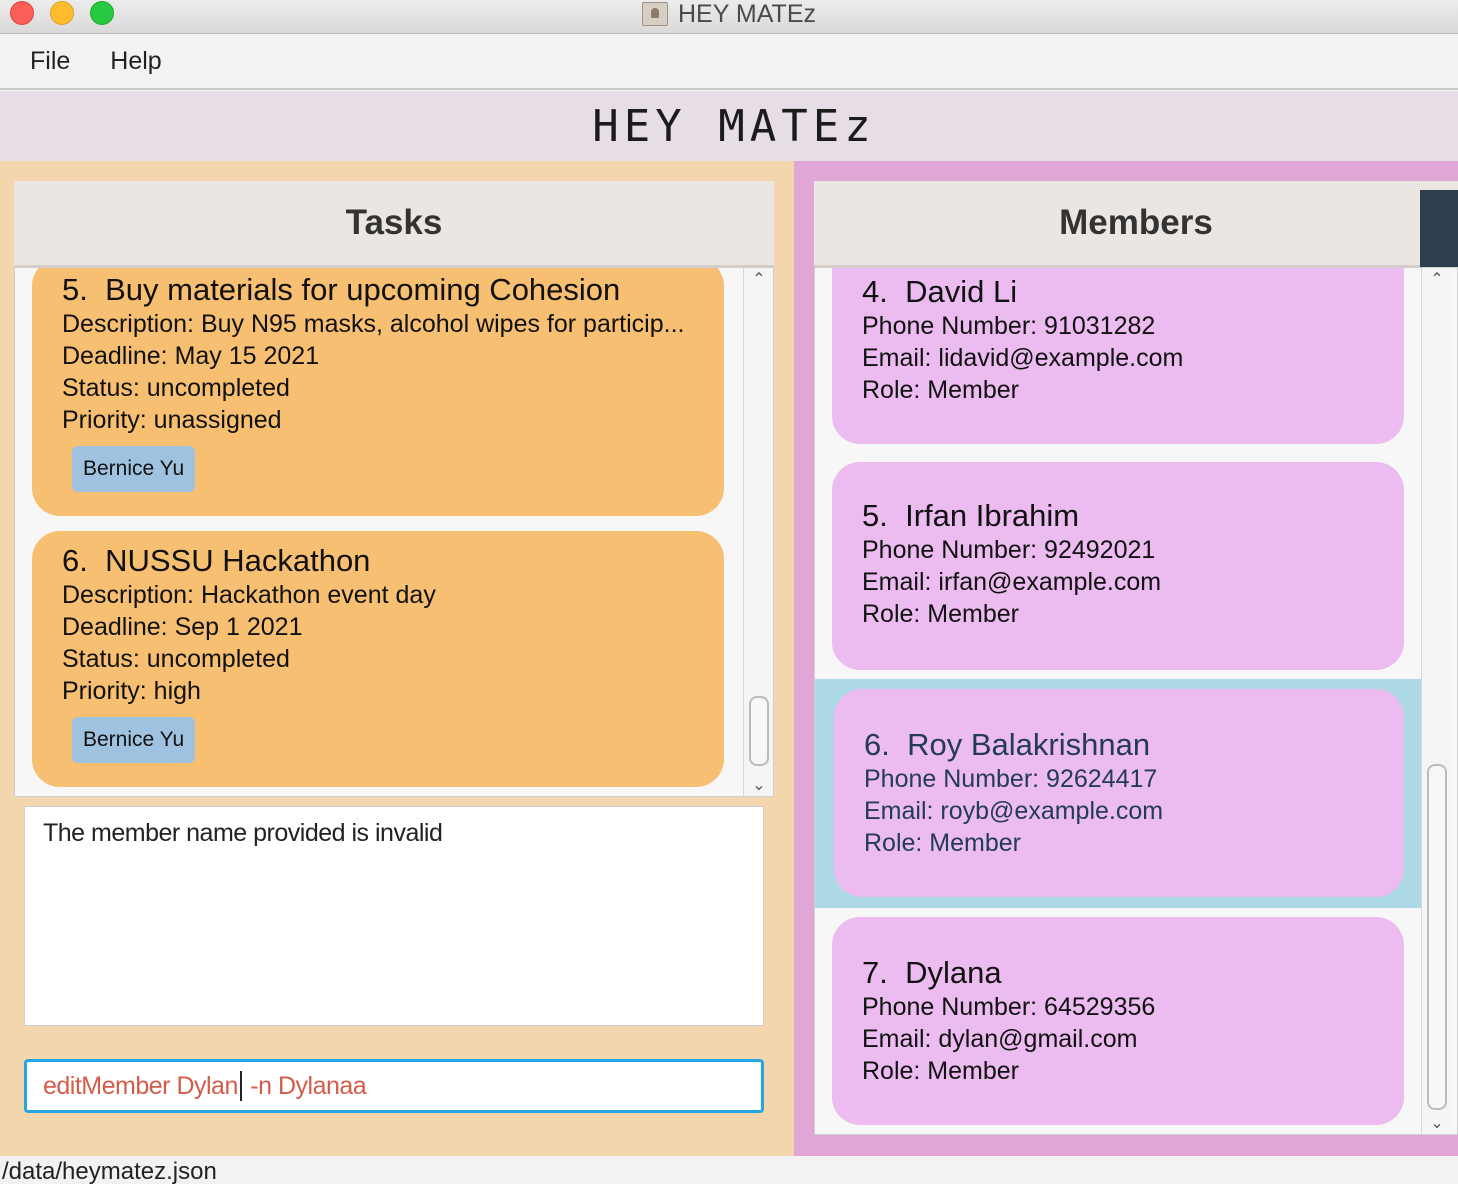 This screenshot has height=1184, width=1458. What do you see at coordinates (109, 1171) in the screenshot?
I see `save-file-path: /data/heymatez.json` at bounding box center [109, 1171].